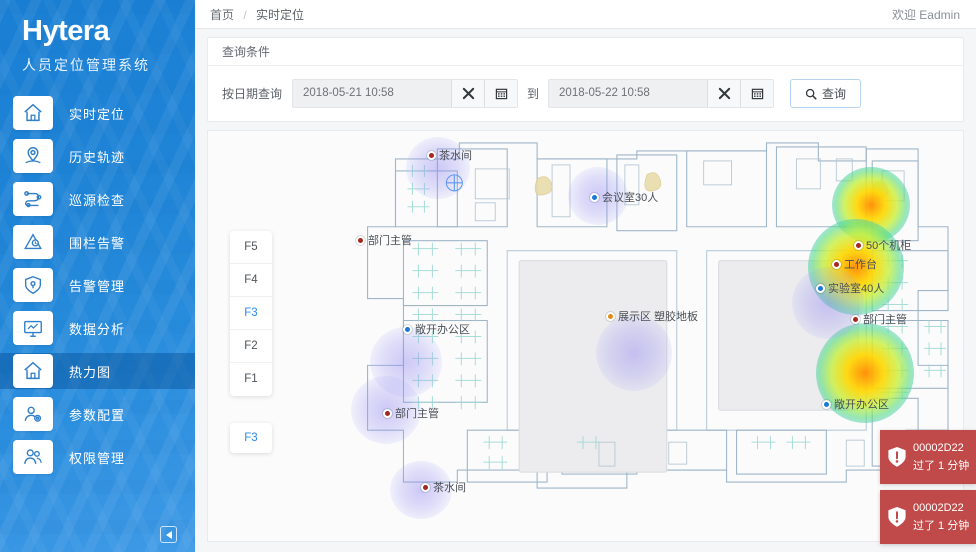 The height and width of the screenshot is (552, 976). Describe the element at coordinates (90, 372) in the screenshot. I see `sidebar-item-label: 热力图` at that location.